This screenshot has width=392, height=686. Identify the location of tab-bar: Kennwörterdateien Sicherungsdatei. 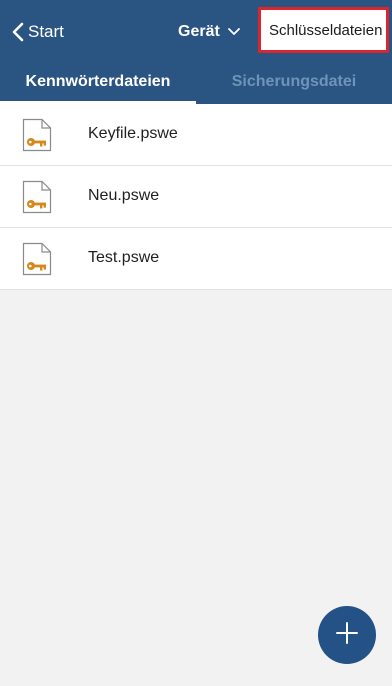
(196, 82).